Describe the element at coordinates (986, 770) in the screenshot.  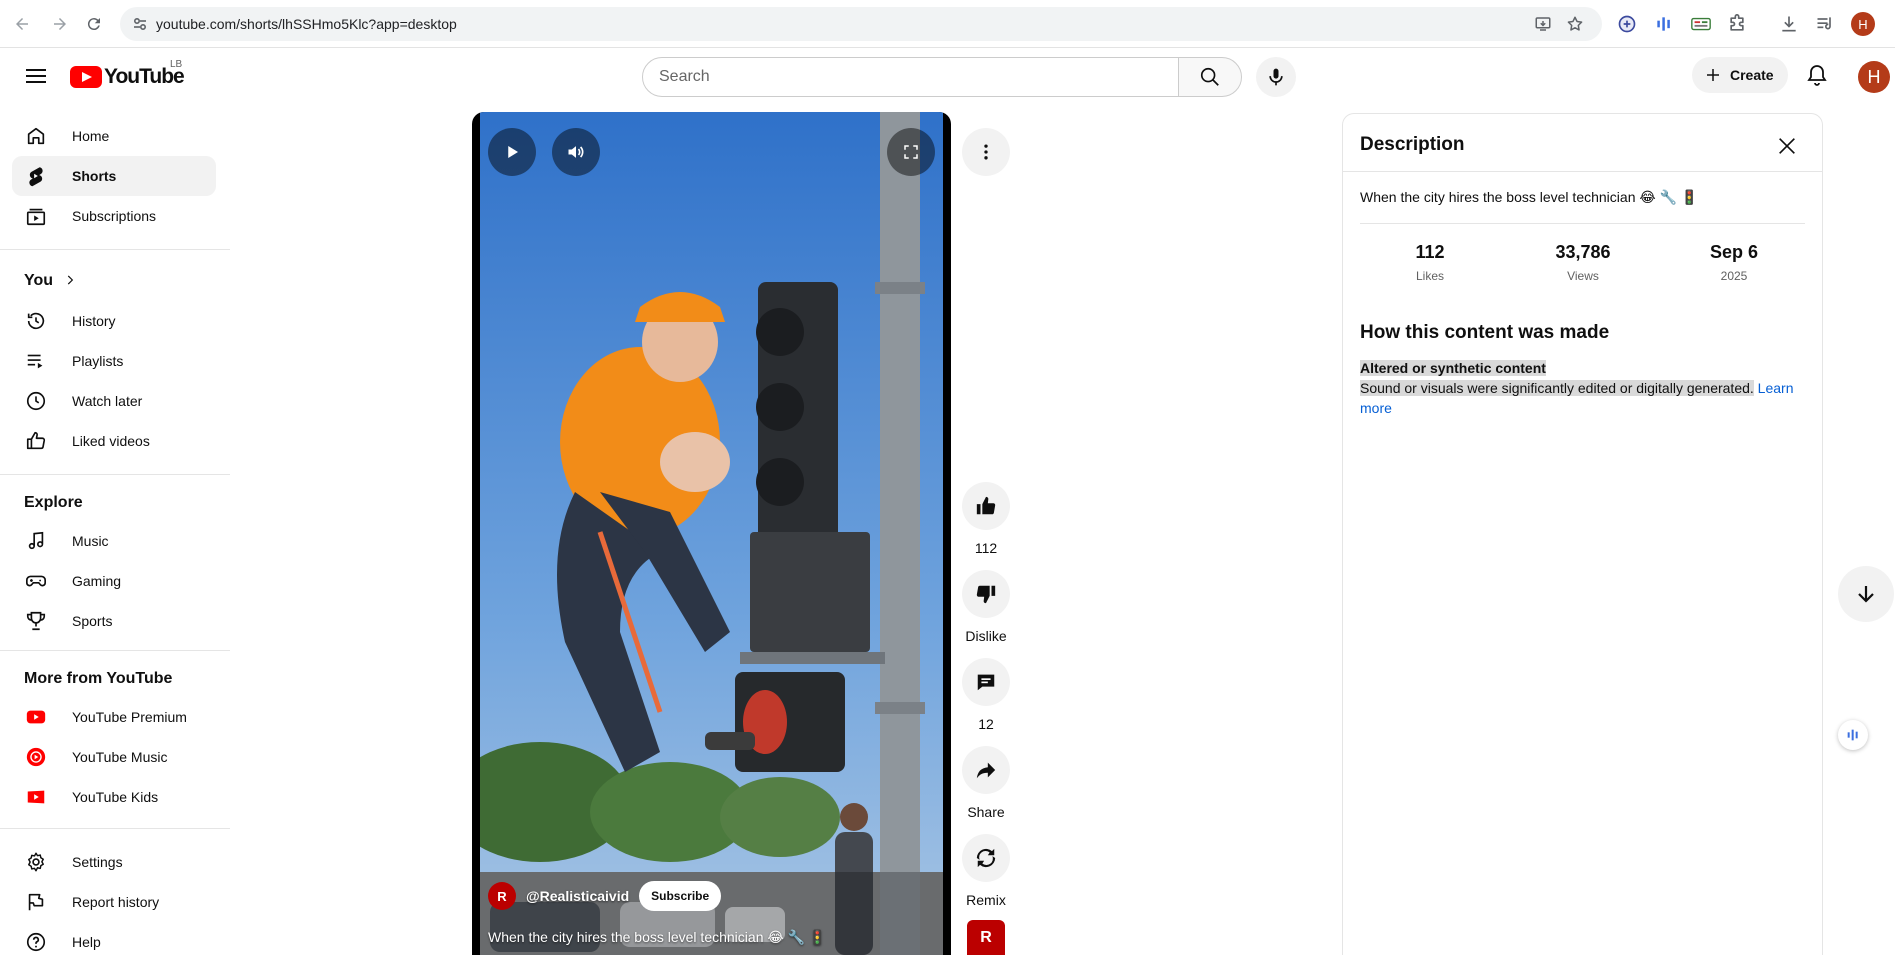
I see `share-button` at that location.